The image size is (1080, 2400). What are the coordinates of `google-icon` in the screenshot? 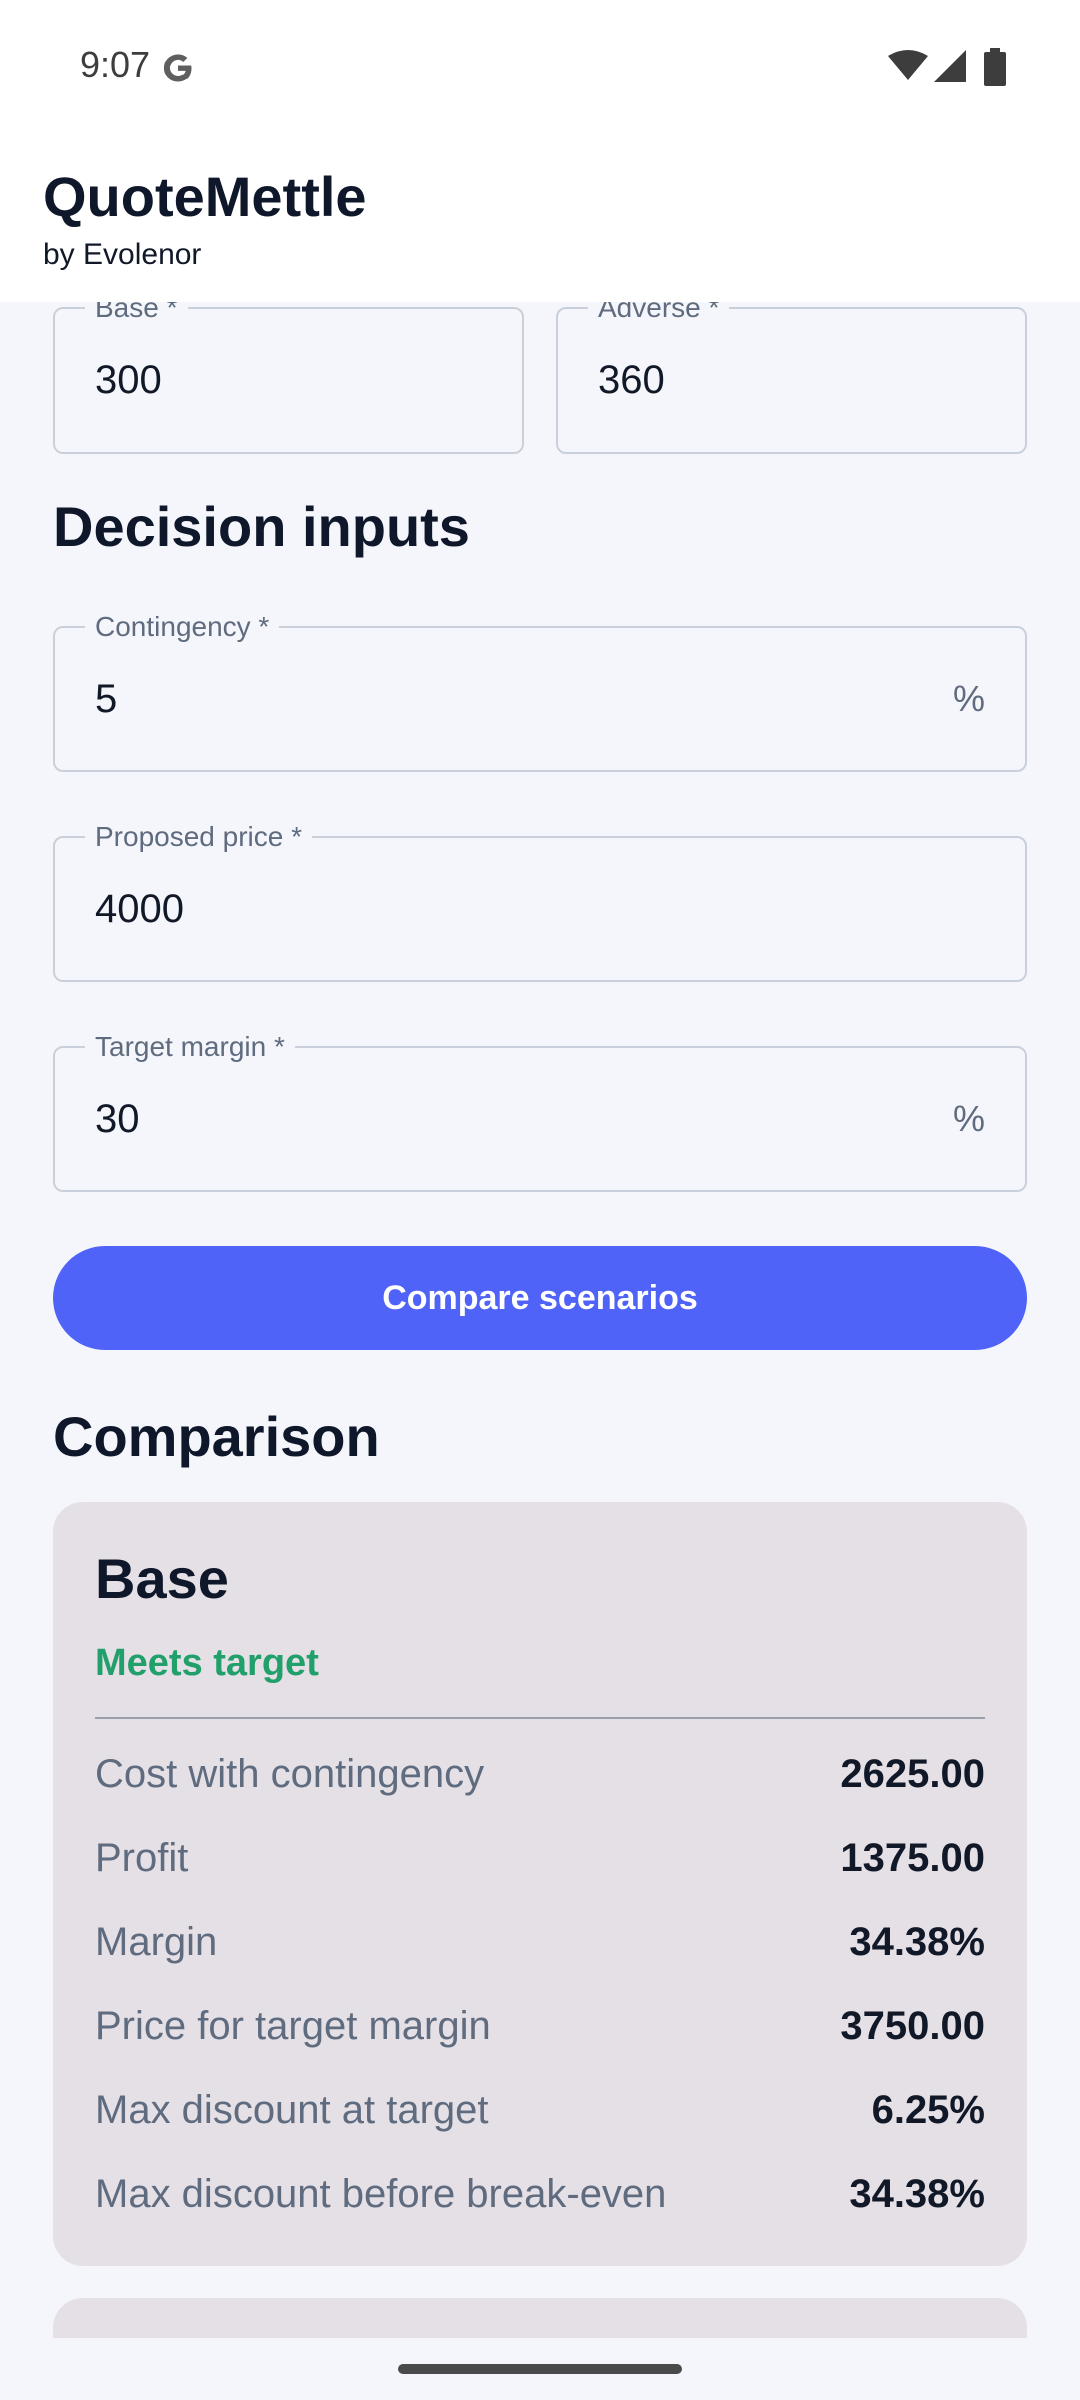 It's located at (177, 68).